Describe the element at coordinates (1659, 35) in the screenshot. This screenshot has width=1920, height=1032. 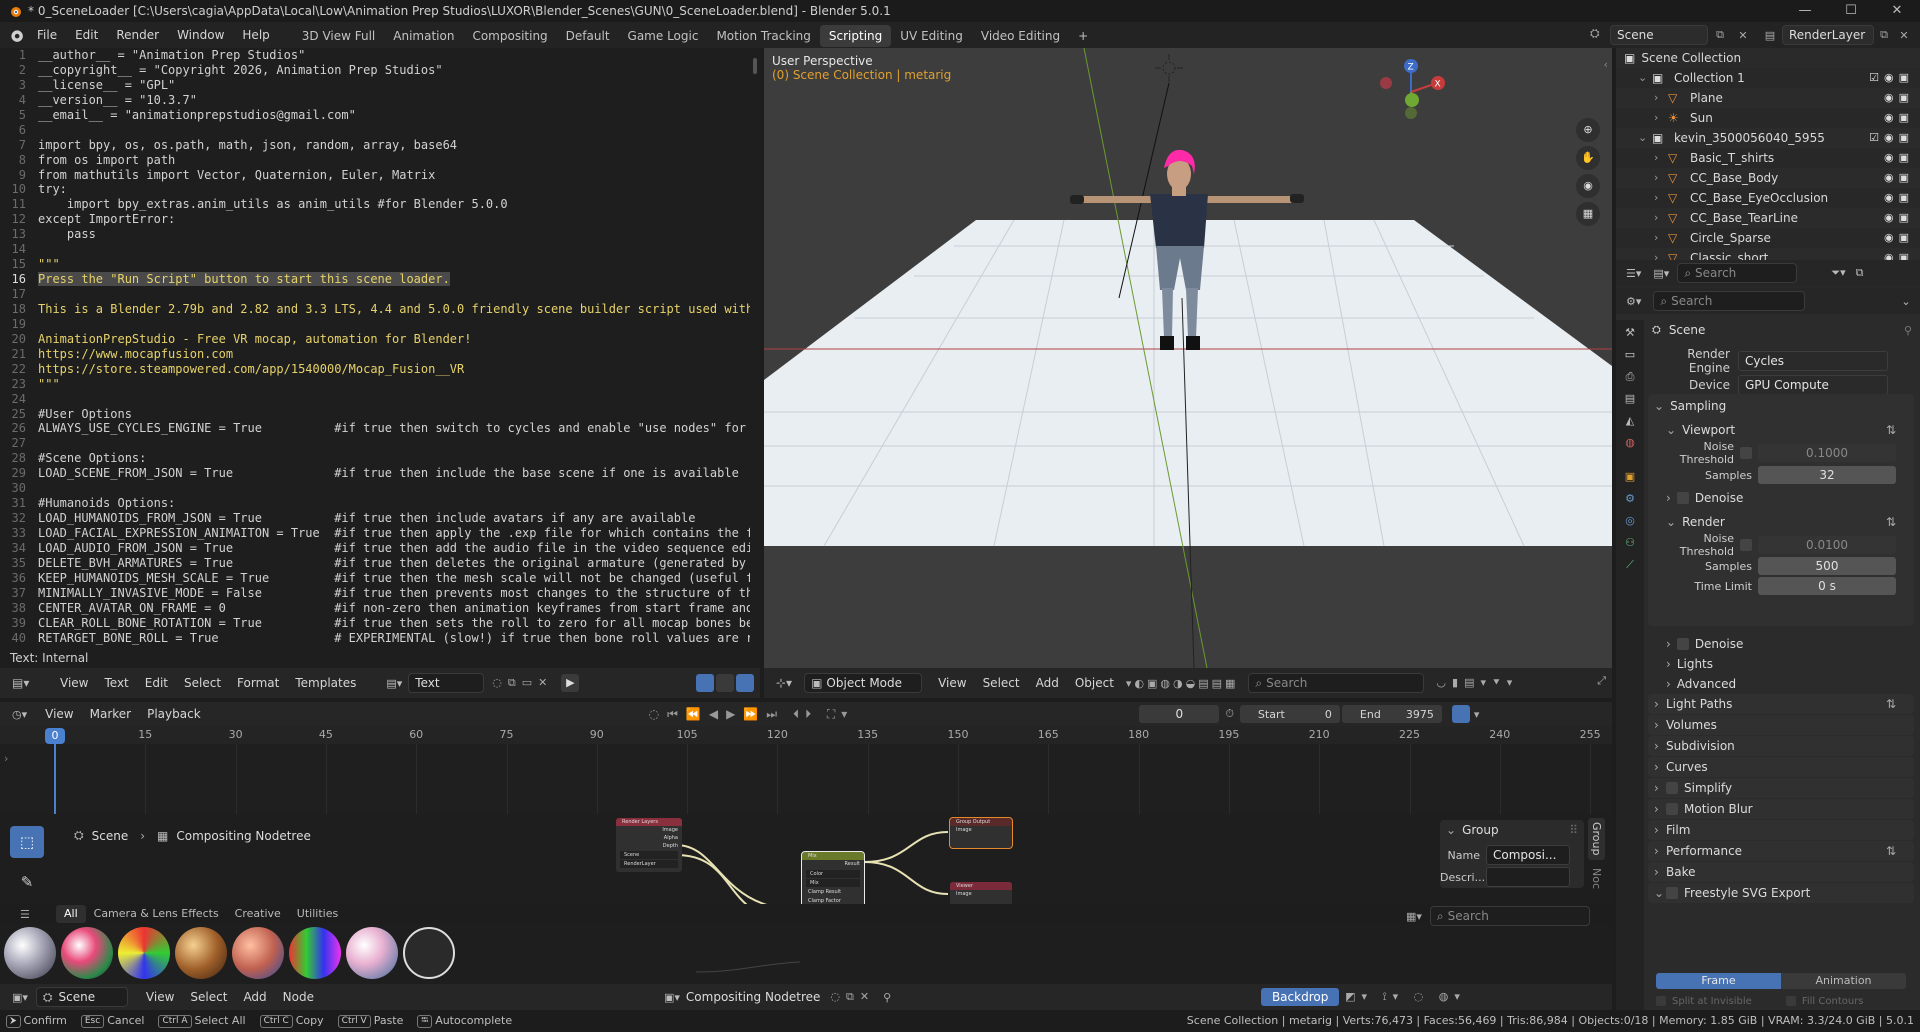
I see `scene-selector: Scene` at that location.